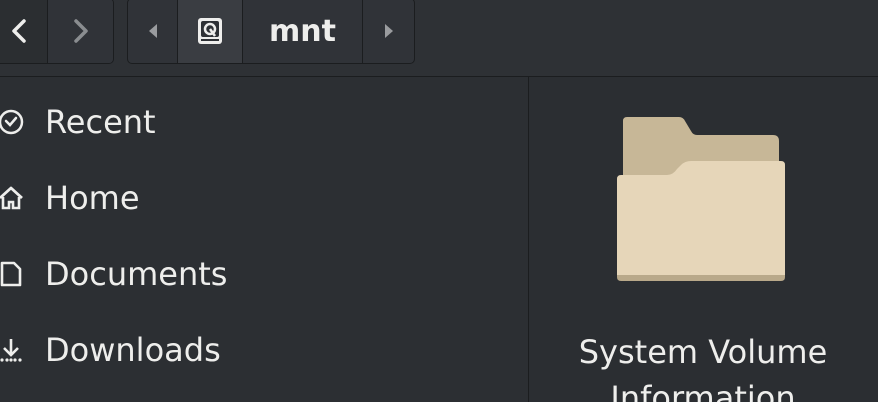 This screenshot has height=402, width=878. I want to click on path-root-button, so click(210, 31).